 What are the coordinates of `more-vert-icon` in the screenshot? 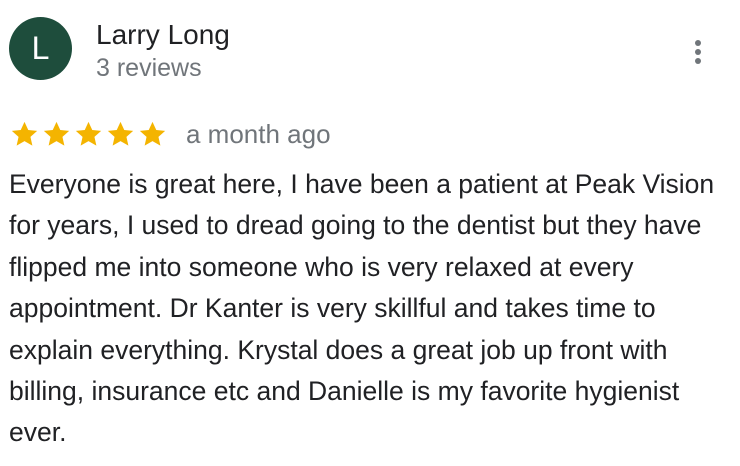 It's located at (698, 43).